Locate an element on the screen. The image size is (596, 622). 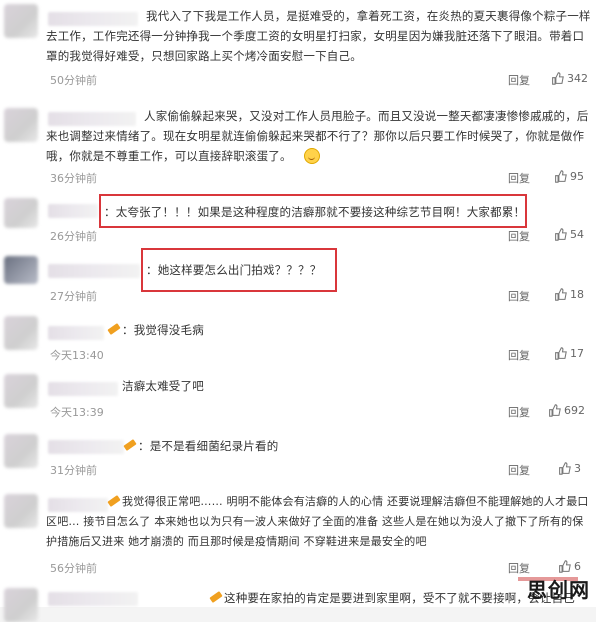
comment-time: 56分钟前 is located at coordinates (73, 568).